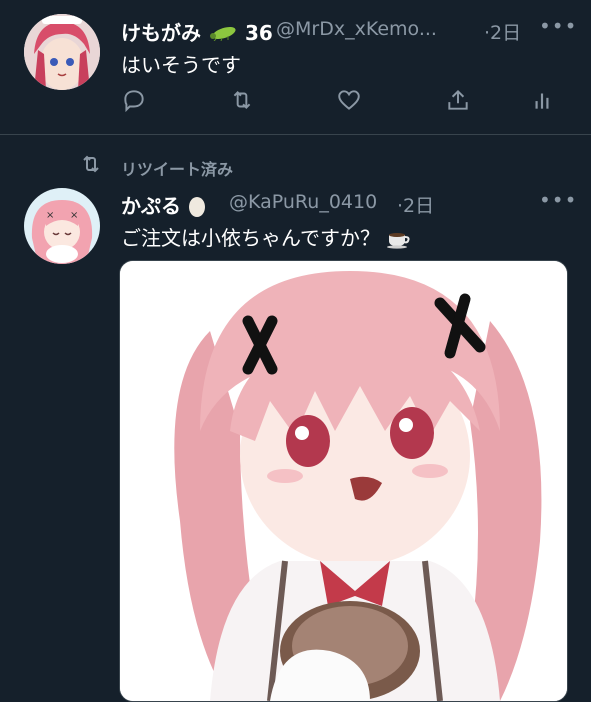 The image size is (591, 702). What do you see at coordinates (197, 31) in the screenshot?
I see `display-name: けもがみ 36` at bounding box center [197, 31].